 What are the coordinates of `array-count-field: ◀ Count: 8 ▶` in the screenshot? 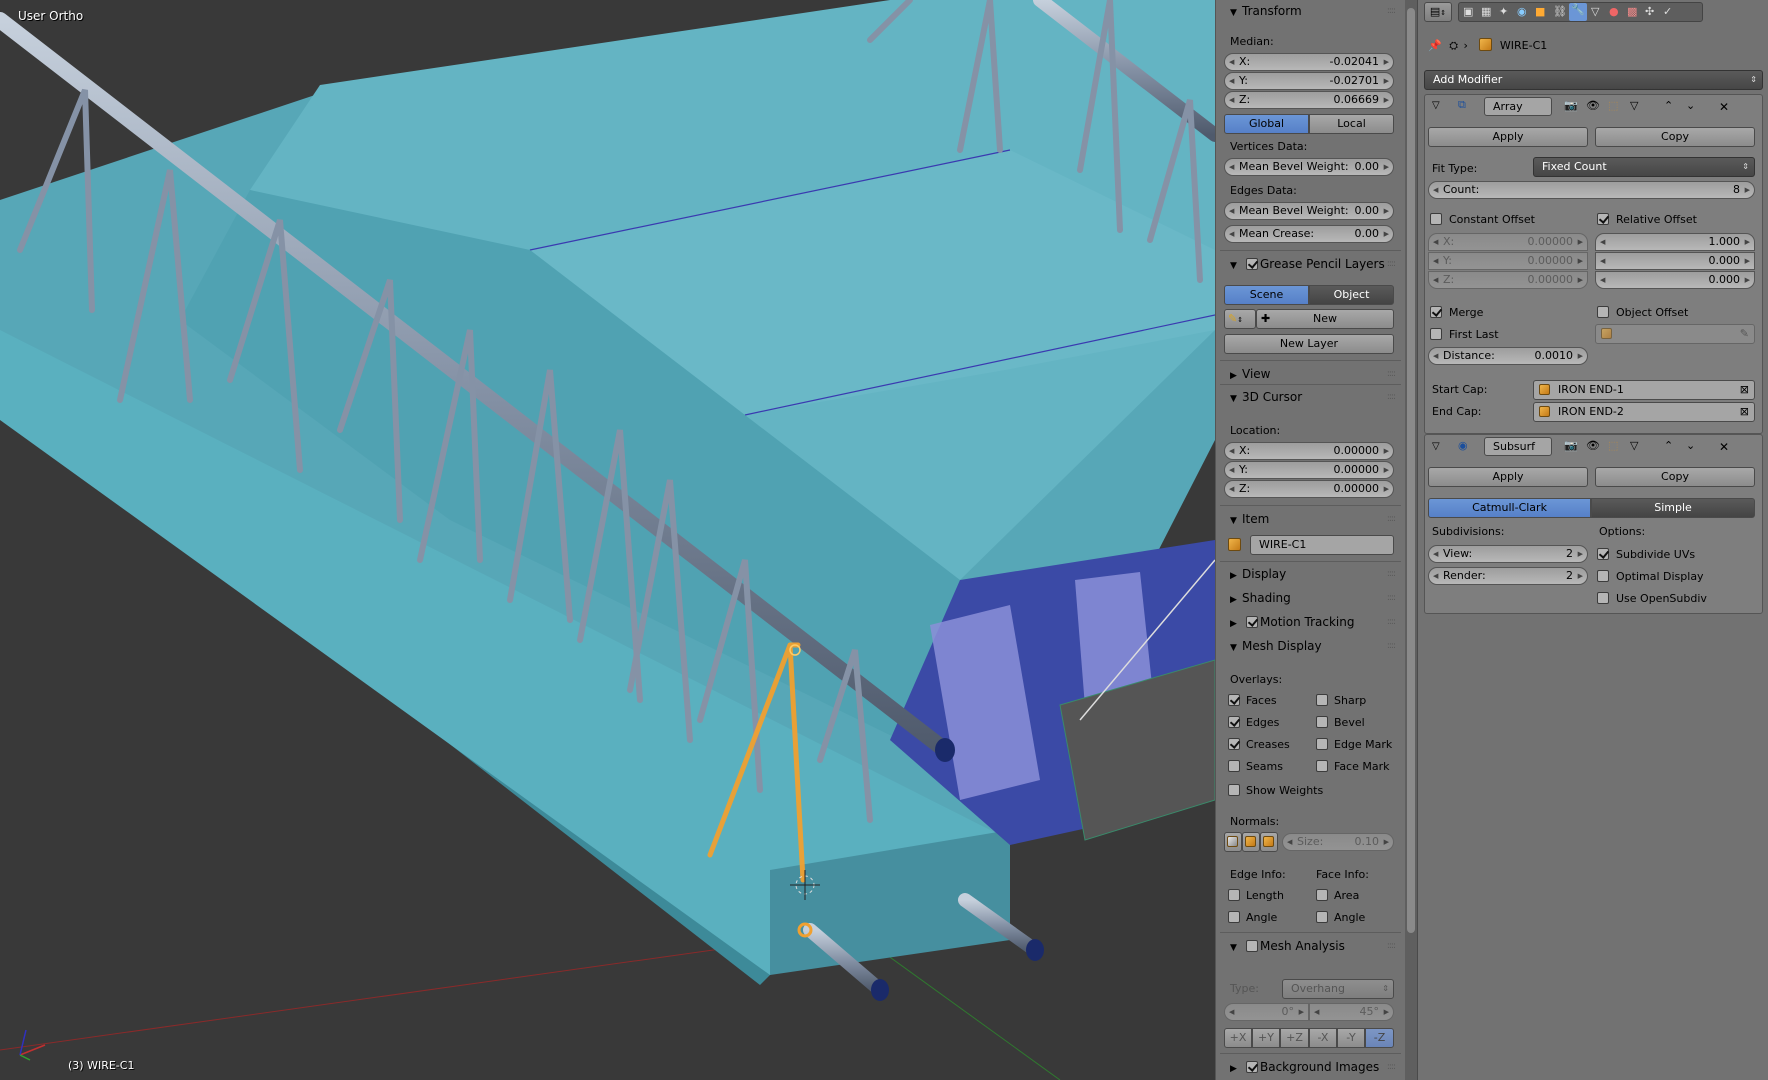 It's located at (1591, 190).